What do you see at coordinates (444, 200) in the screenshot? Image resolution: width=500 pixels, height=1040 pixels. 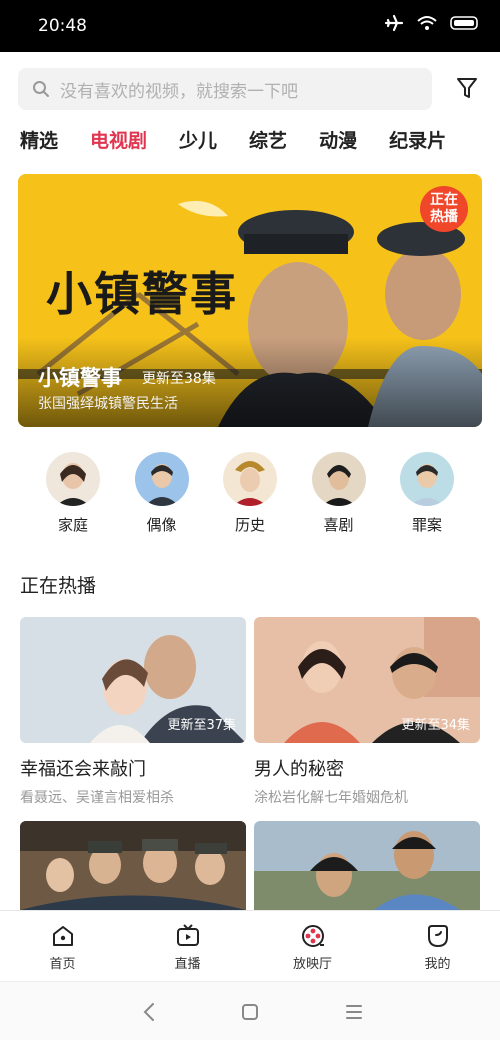 I see `hot-badge-line1: 正在` at bounding box center [444, 200].